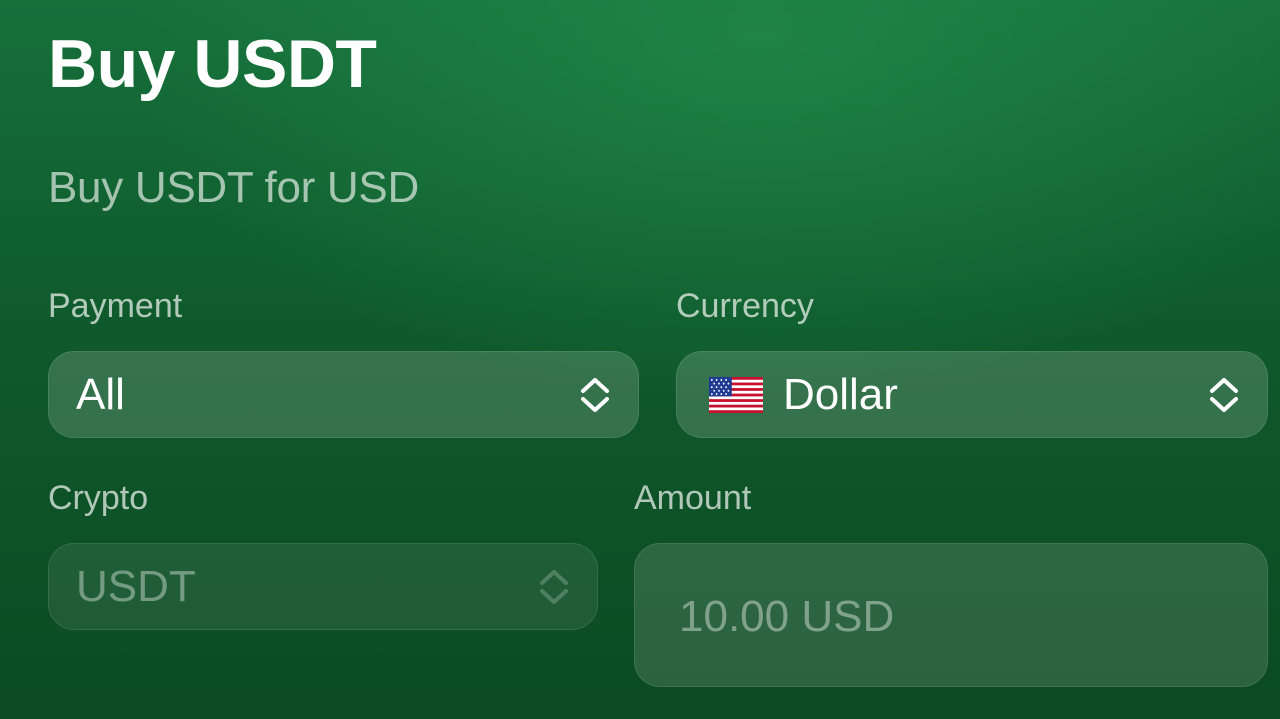  What do you see at coordinates (136, 586) in the screenshot?
I see `crypto-select-value: USDT` at bounding box center [136, 586].